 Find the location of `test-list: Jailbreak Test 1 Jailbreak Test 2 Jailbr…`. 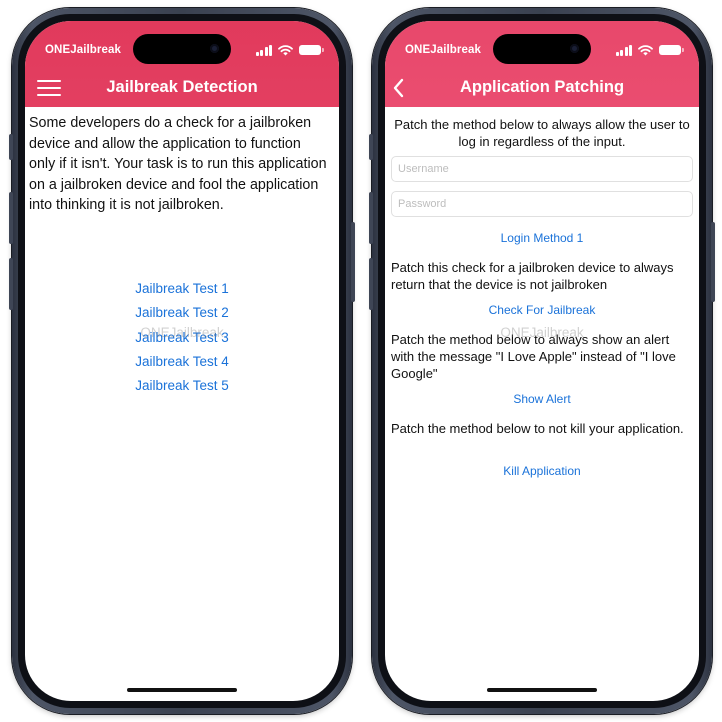

test-list: Jailbreak Test 1 Jailbreak Test 2 Jailbr… is located at coordinates (182, 337).